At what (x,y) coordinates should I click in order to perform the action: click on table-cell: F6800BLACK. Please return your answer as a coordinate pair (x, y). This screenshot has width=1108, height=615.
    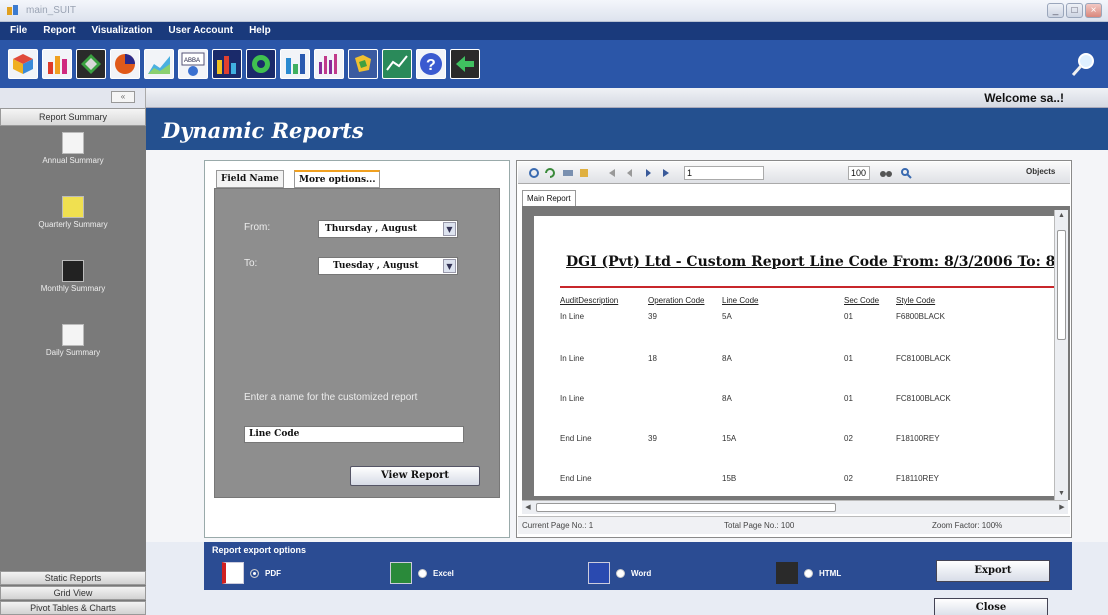
    Looking at the image, I should click on (920, 316).